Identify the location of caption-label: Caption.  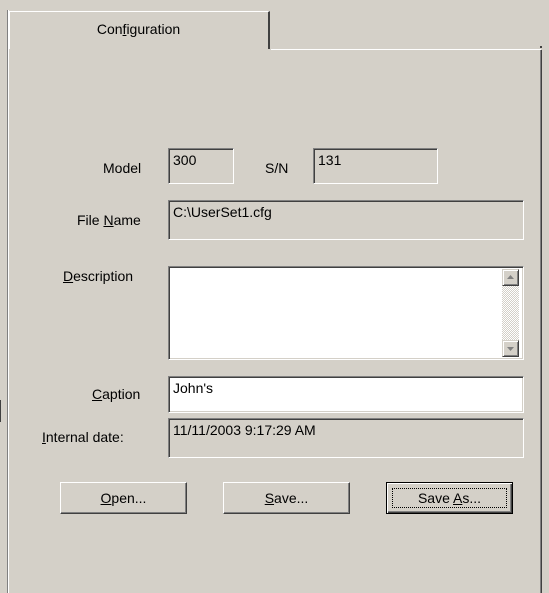
(116, 394).